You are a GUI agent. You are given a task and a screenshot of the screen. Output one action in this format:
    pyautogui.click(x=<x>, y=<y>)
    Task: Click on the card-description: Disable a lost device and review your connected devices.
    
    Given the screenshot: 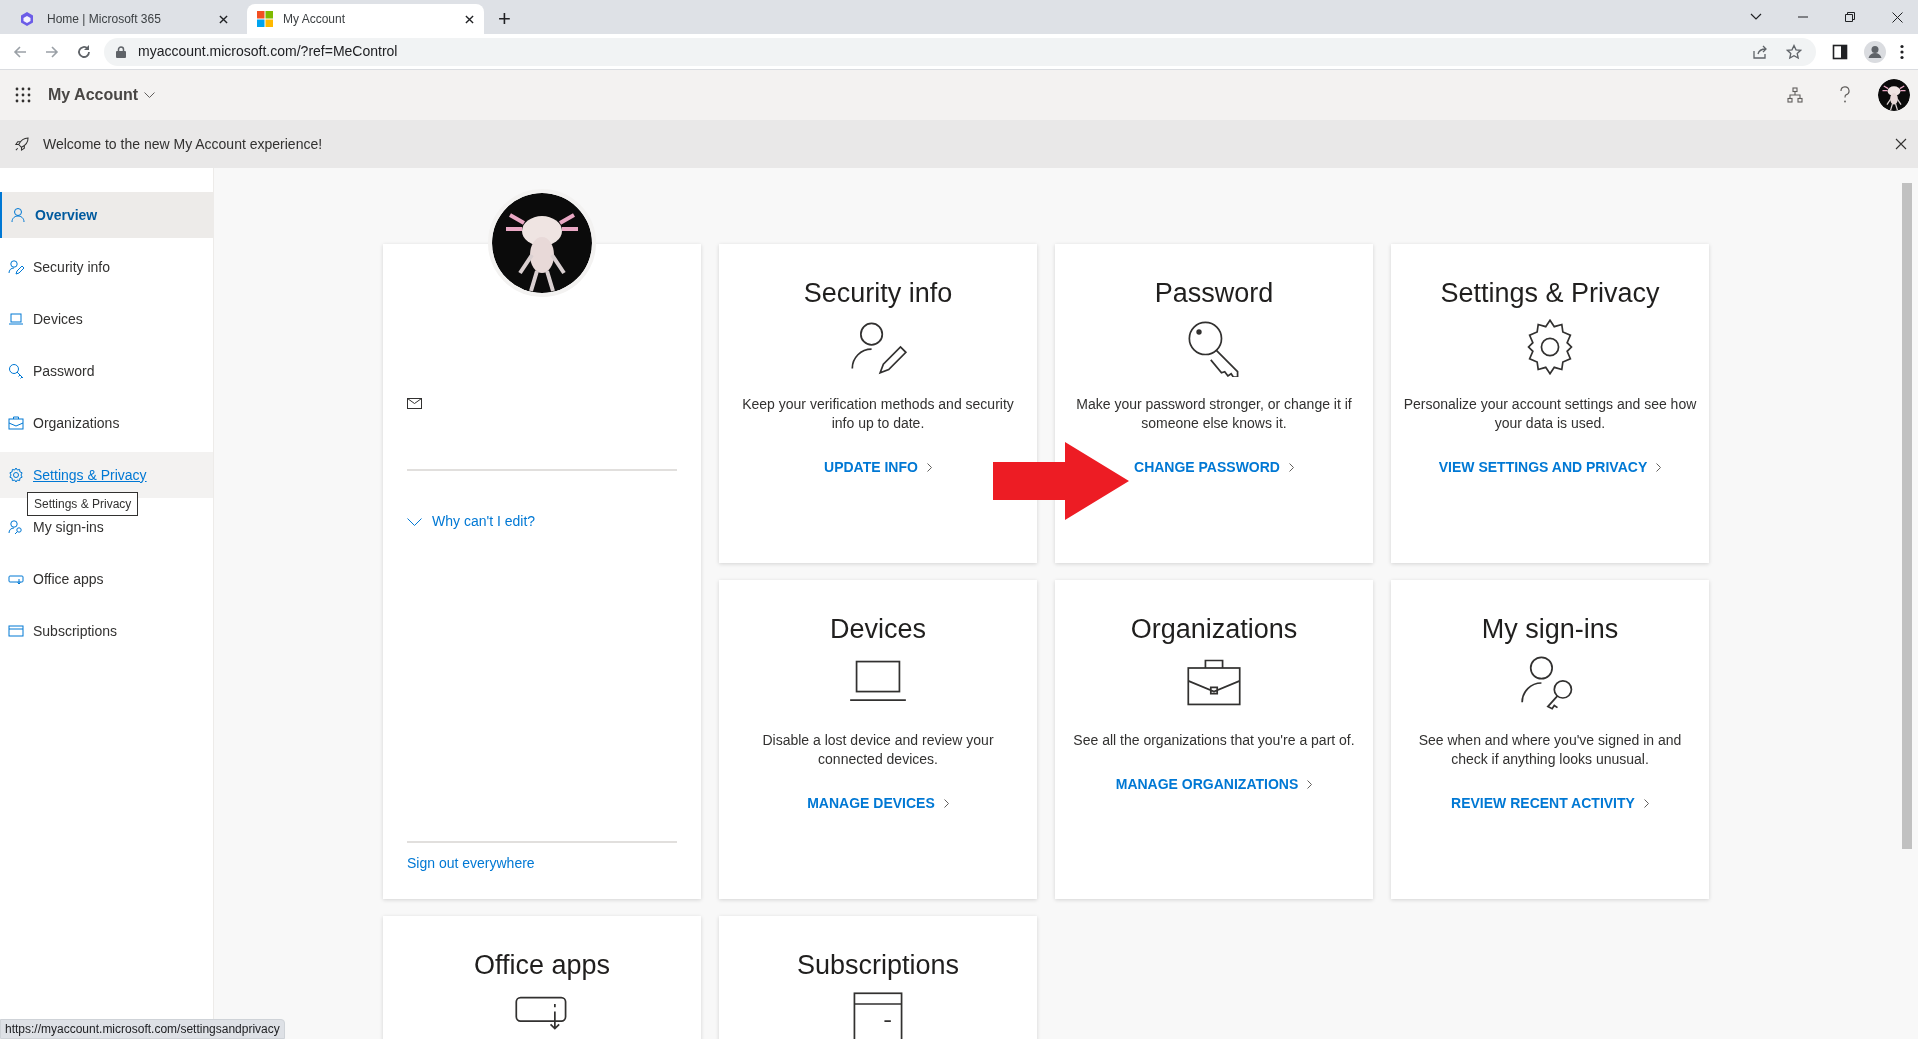 What is the action you would take?
    pyautogui.click(x=878, y=750)
    